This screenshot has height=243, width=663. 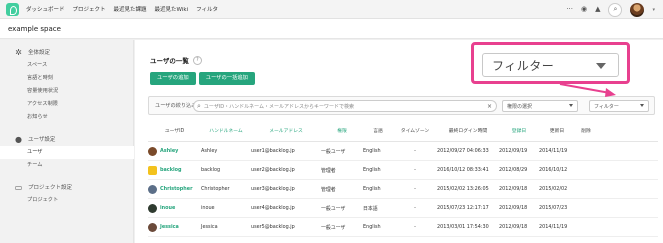 I want to click on user-id-link: inoue, so click(x=174, y=208).